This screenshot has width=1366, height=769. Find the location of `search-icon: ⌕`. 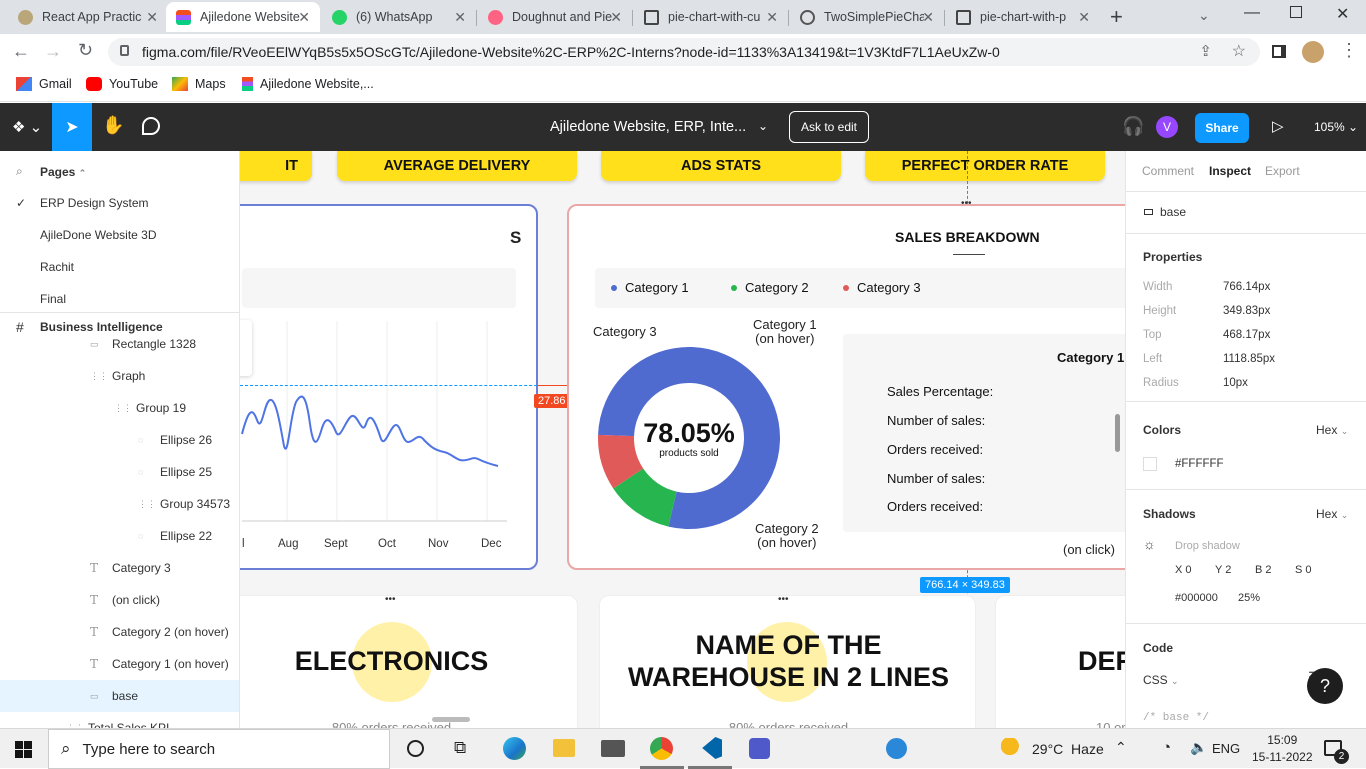

search-icon: ⌕ is located at coordinates (19, 171).